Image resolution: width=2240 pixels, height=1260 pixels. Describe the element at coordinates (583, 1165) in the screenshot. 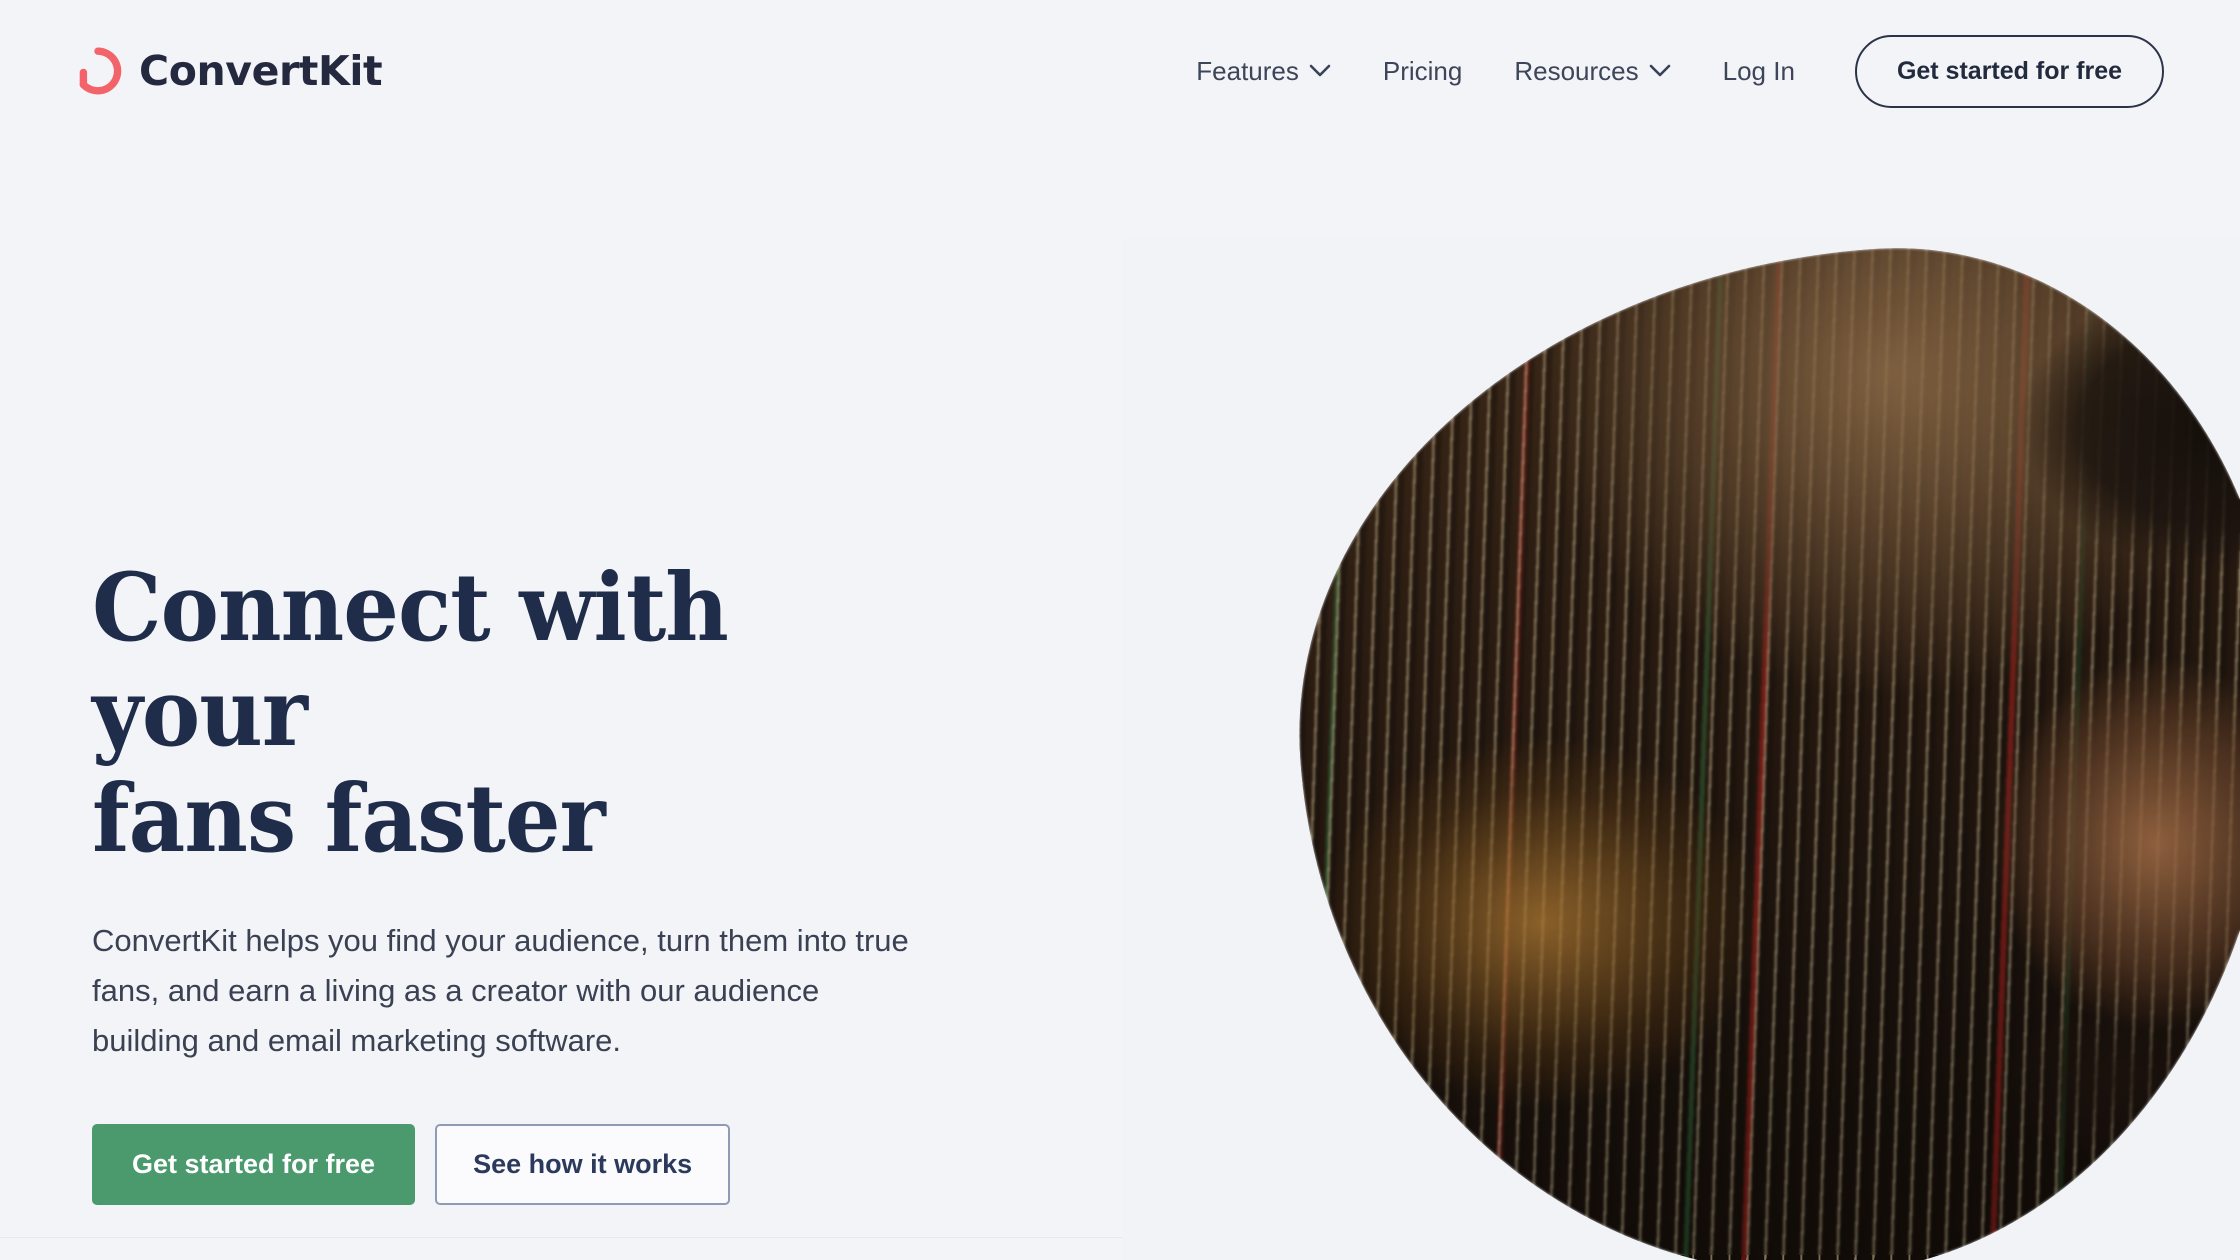

I see `hero-see-how-it-works-button: See how it works` at that location.